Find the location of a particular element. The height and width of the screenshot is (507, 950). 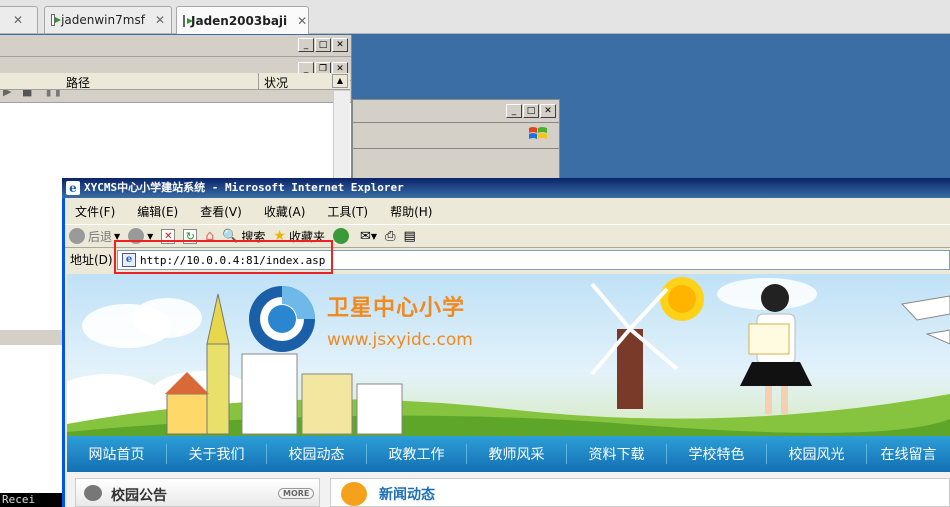

tab-previous: ✕ is located at coordinates (19, 19).